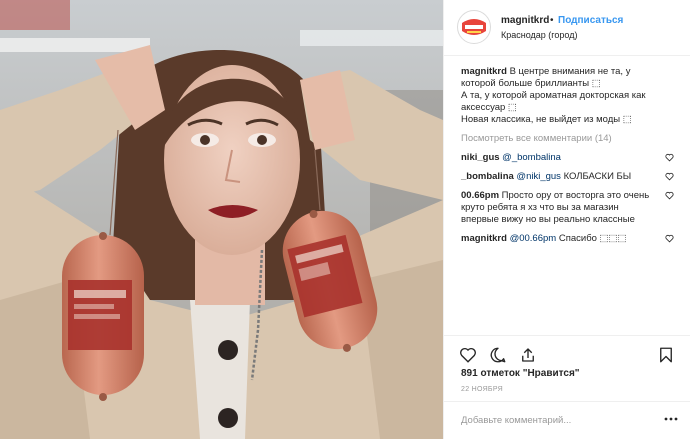 This screenshot has height=439, width=690. What do you see at coordinates (537, 176) in the screenshot?
I see `comment-mention: @niki_gus` at bounding box center [537, 176].